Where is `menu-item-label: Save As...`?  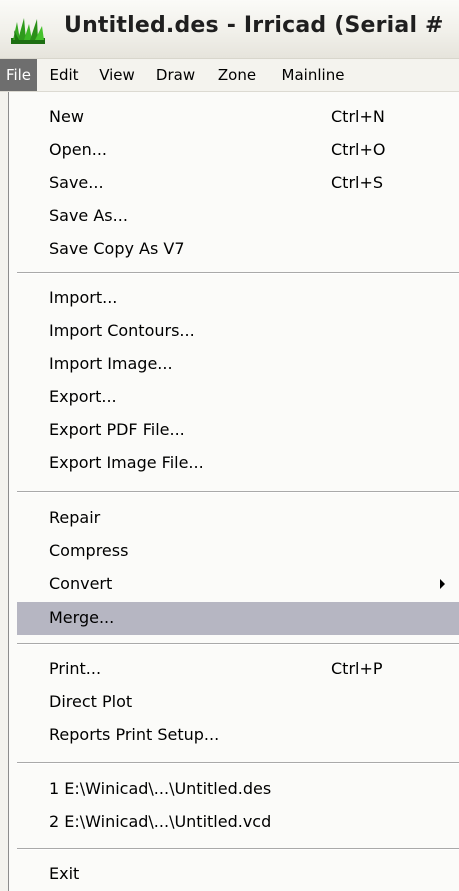
menu-item-label: Save As... is located at coordinates (88, 215).